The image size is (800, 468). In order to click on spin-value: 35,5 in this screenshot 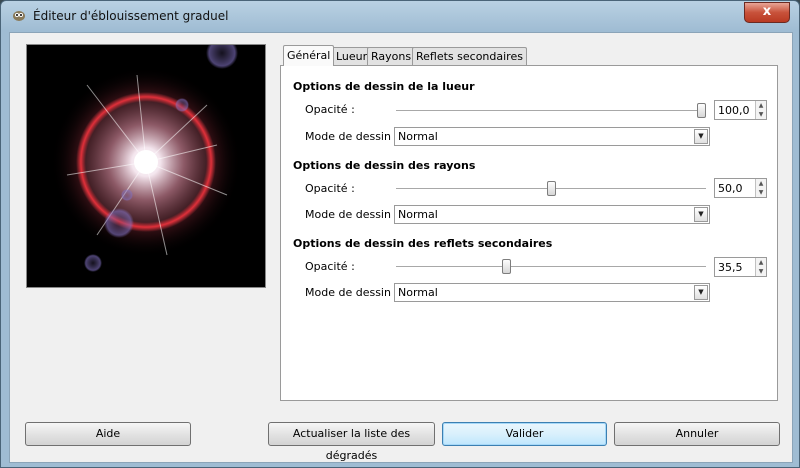, I will do `click(730, 267)`.